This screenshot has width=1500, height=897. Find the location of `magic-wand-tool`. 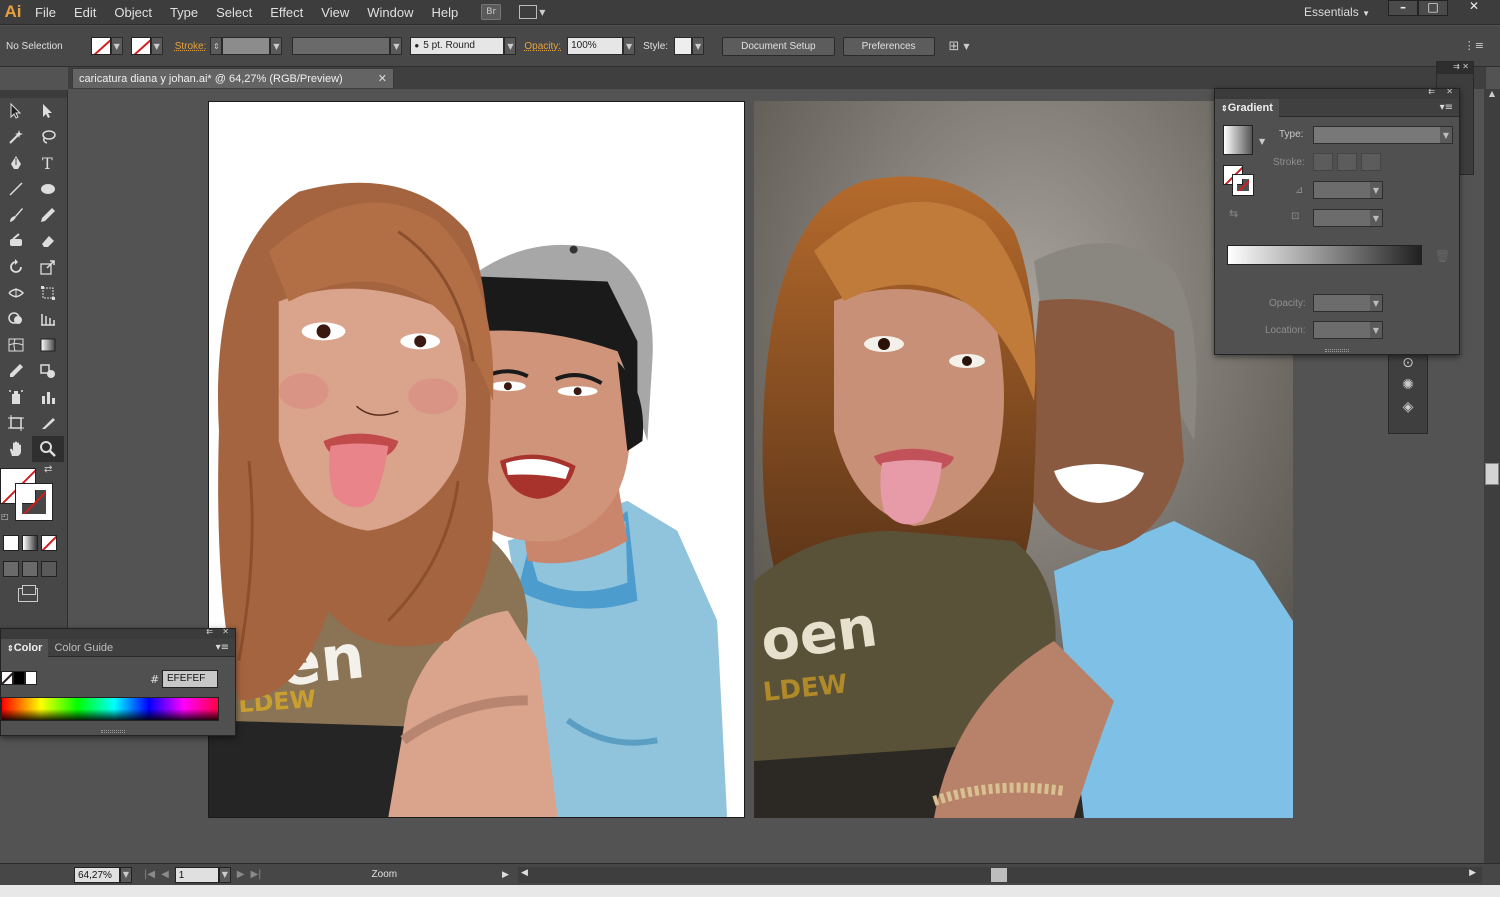

magic-wand-tool is located at coordinates (16, 137).